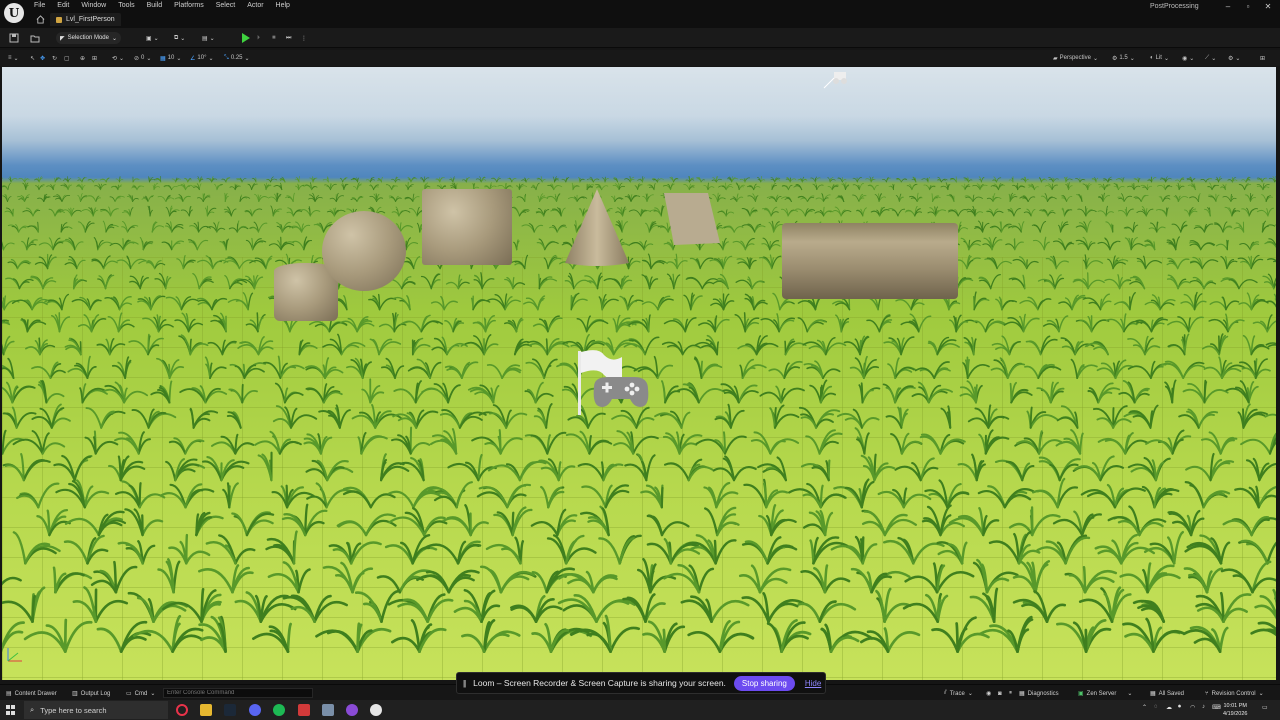 Image resolution: width=1280 pixels, height=720 pixels. Describe the element at coordinates (988, 693) in the screenshot. I see `record-button: ◉` at that location.